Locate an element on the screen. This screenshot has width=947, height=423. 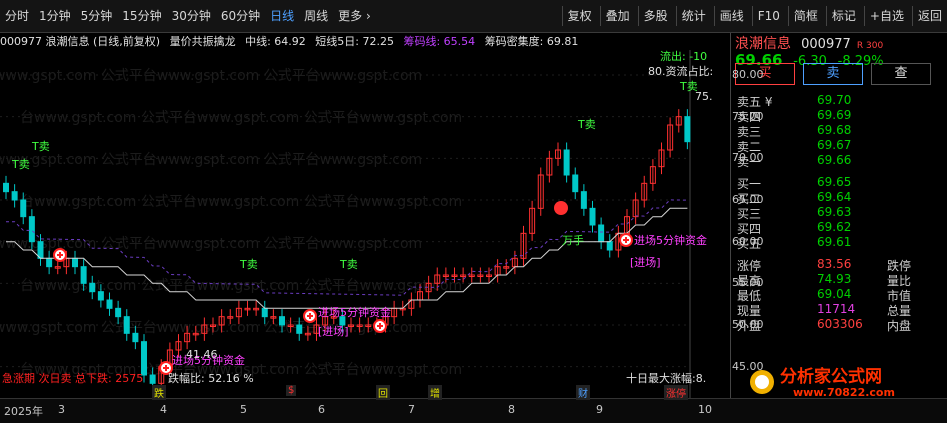
bid-row-0: 买一 69.65 is located at coordinates (839, 183).